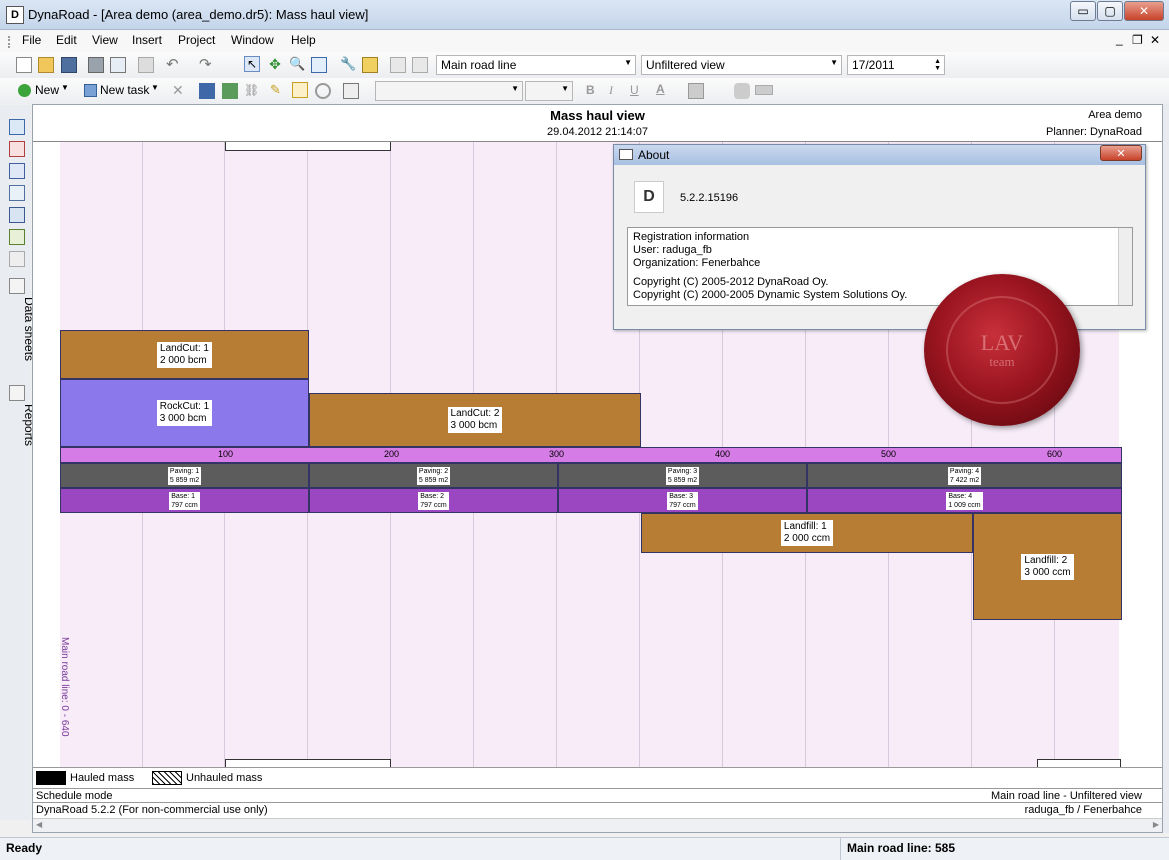 This screenshot has height=860, width=1169. I want to click on project-name: Area demo, so click(1115, 115).